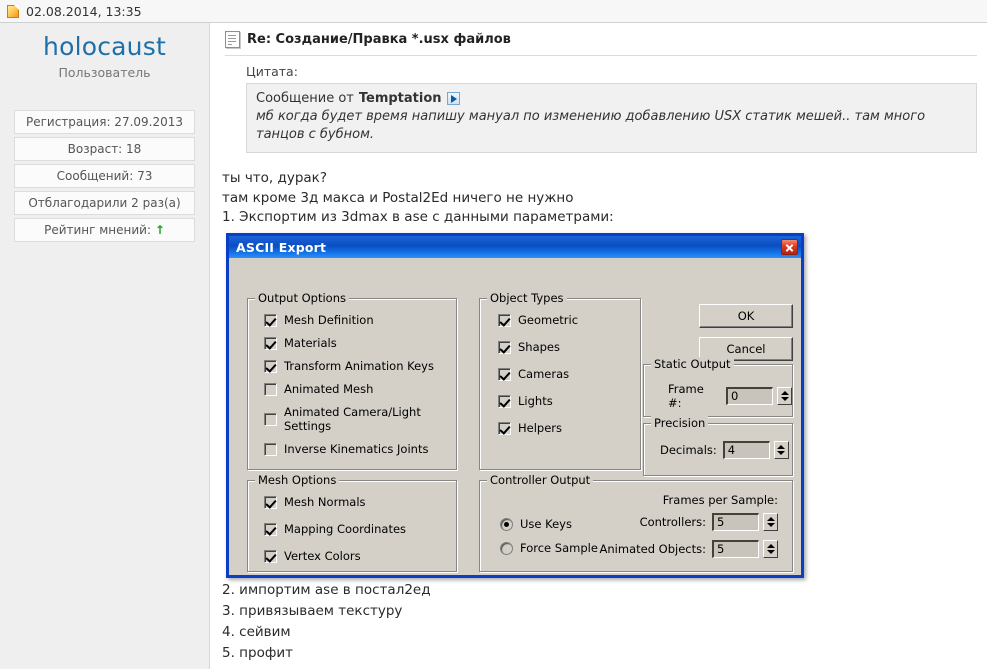 This screenshot has width=987, height=669. I want to click on jump-to-post-icon, so click(453, 98).